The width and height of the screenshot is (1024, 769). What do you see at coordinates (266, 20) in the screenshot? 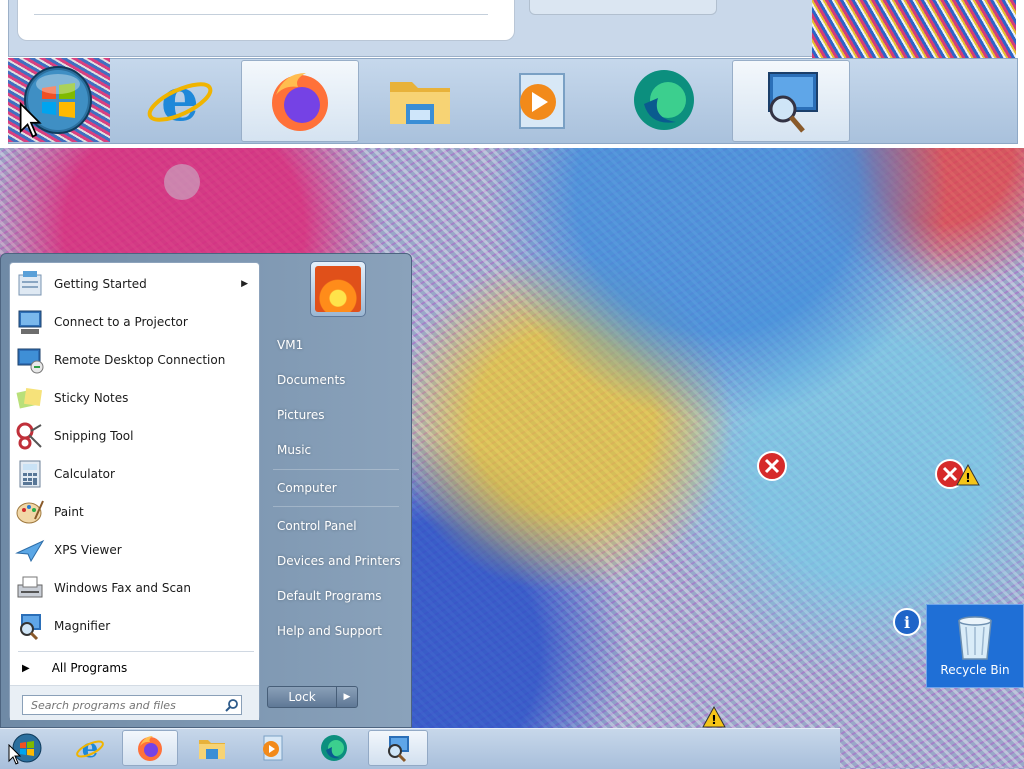
I see `window-panel` at bounding box center [266, 20].